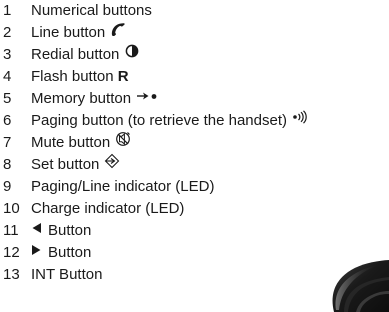 The image size is (389, 312). Describe the element at coordinates (11, 230) in the screenshot. I see `item-number: 11` at that location.